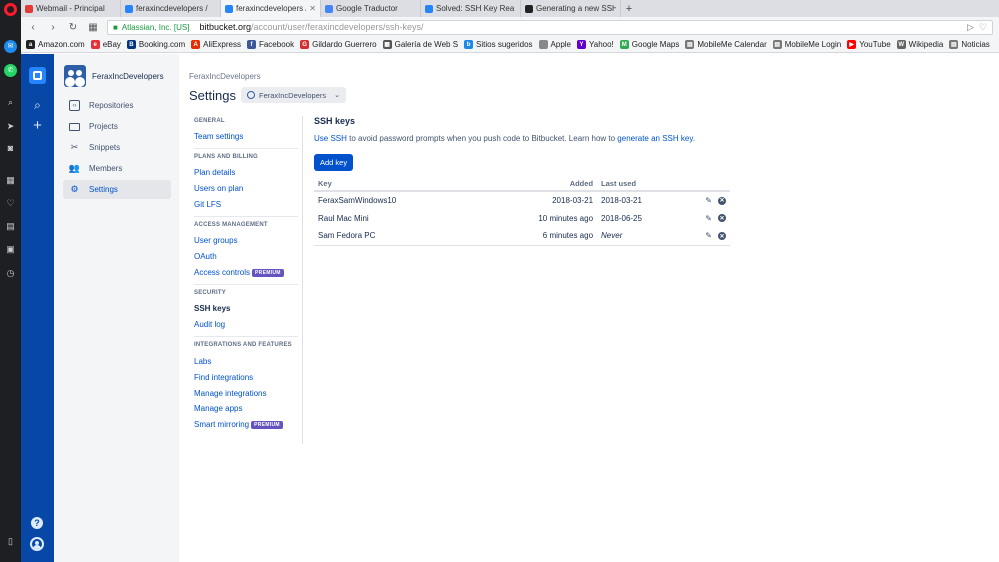 This screenshot has width=999, height=562. What do you see at coordinates (471, 8) in the screenshot?
I see `browser-tab: Solved: SSH Key Rea` at bounding box center [471, 8].